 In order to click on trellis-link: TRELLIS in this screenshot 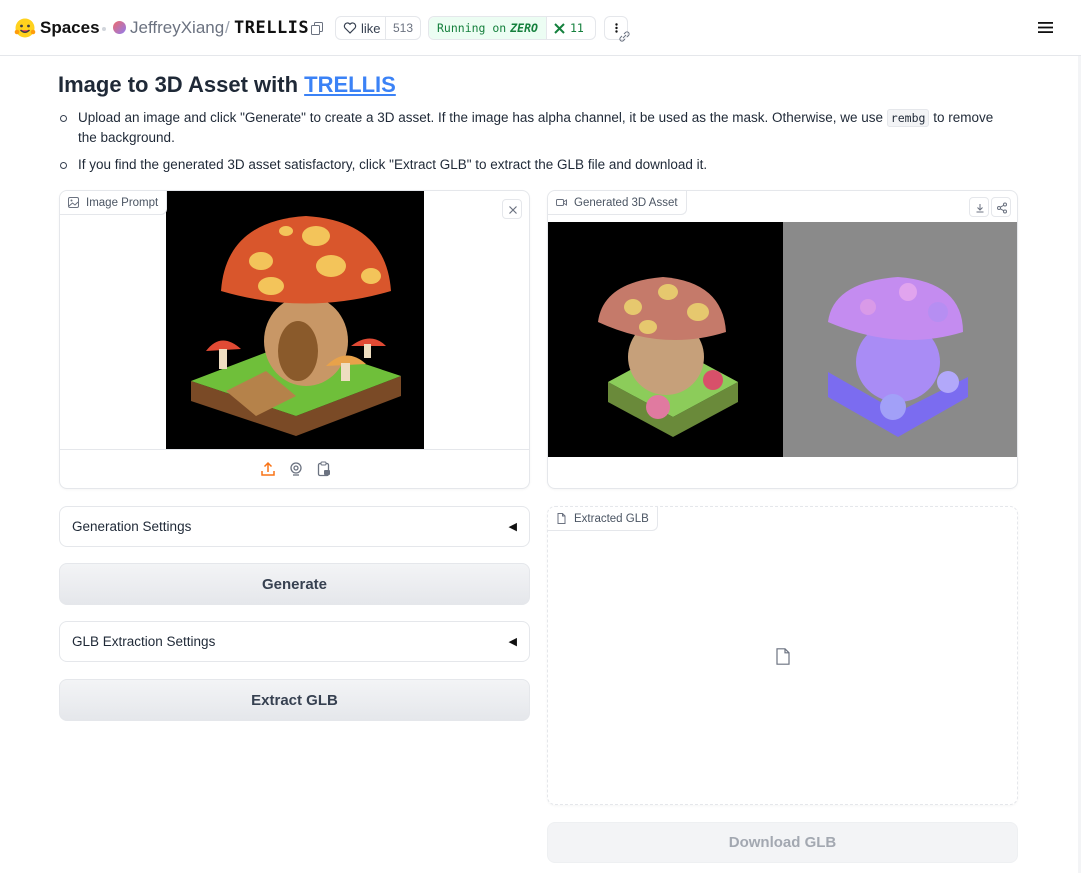, I will do `click(350, 84)`.